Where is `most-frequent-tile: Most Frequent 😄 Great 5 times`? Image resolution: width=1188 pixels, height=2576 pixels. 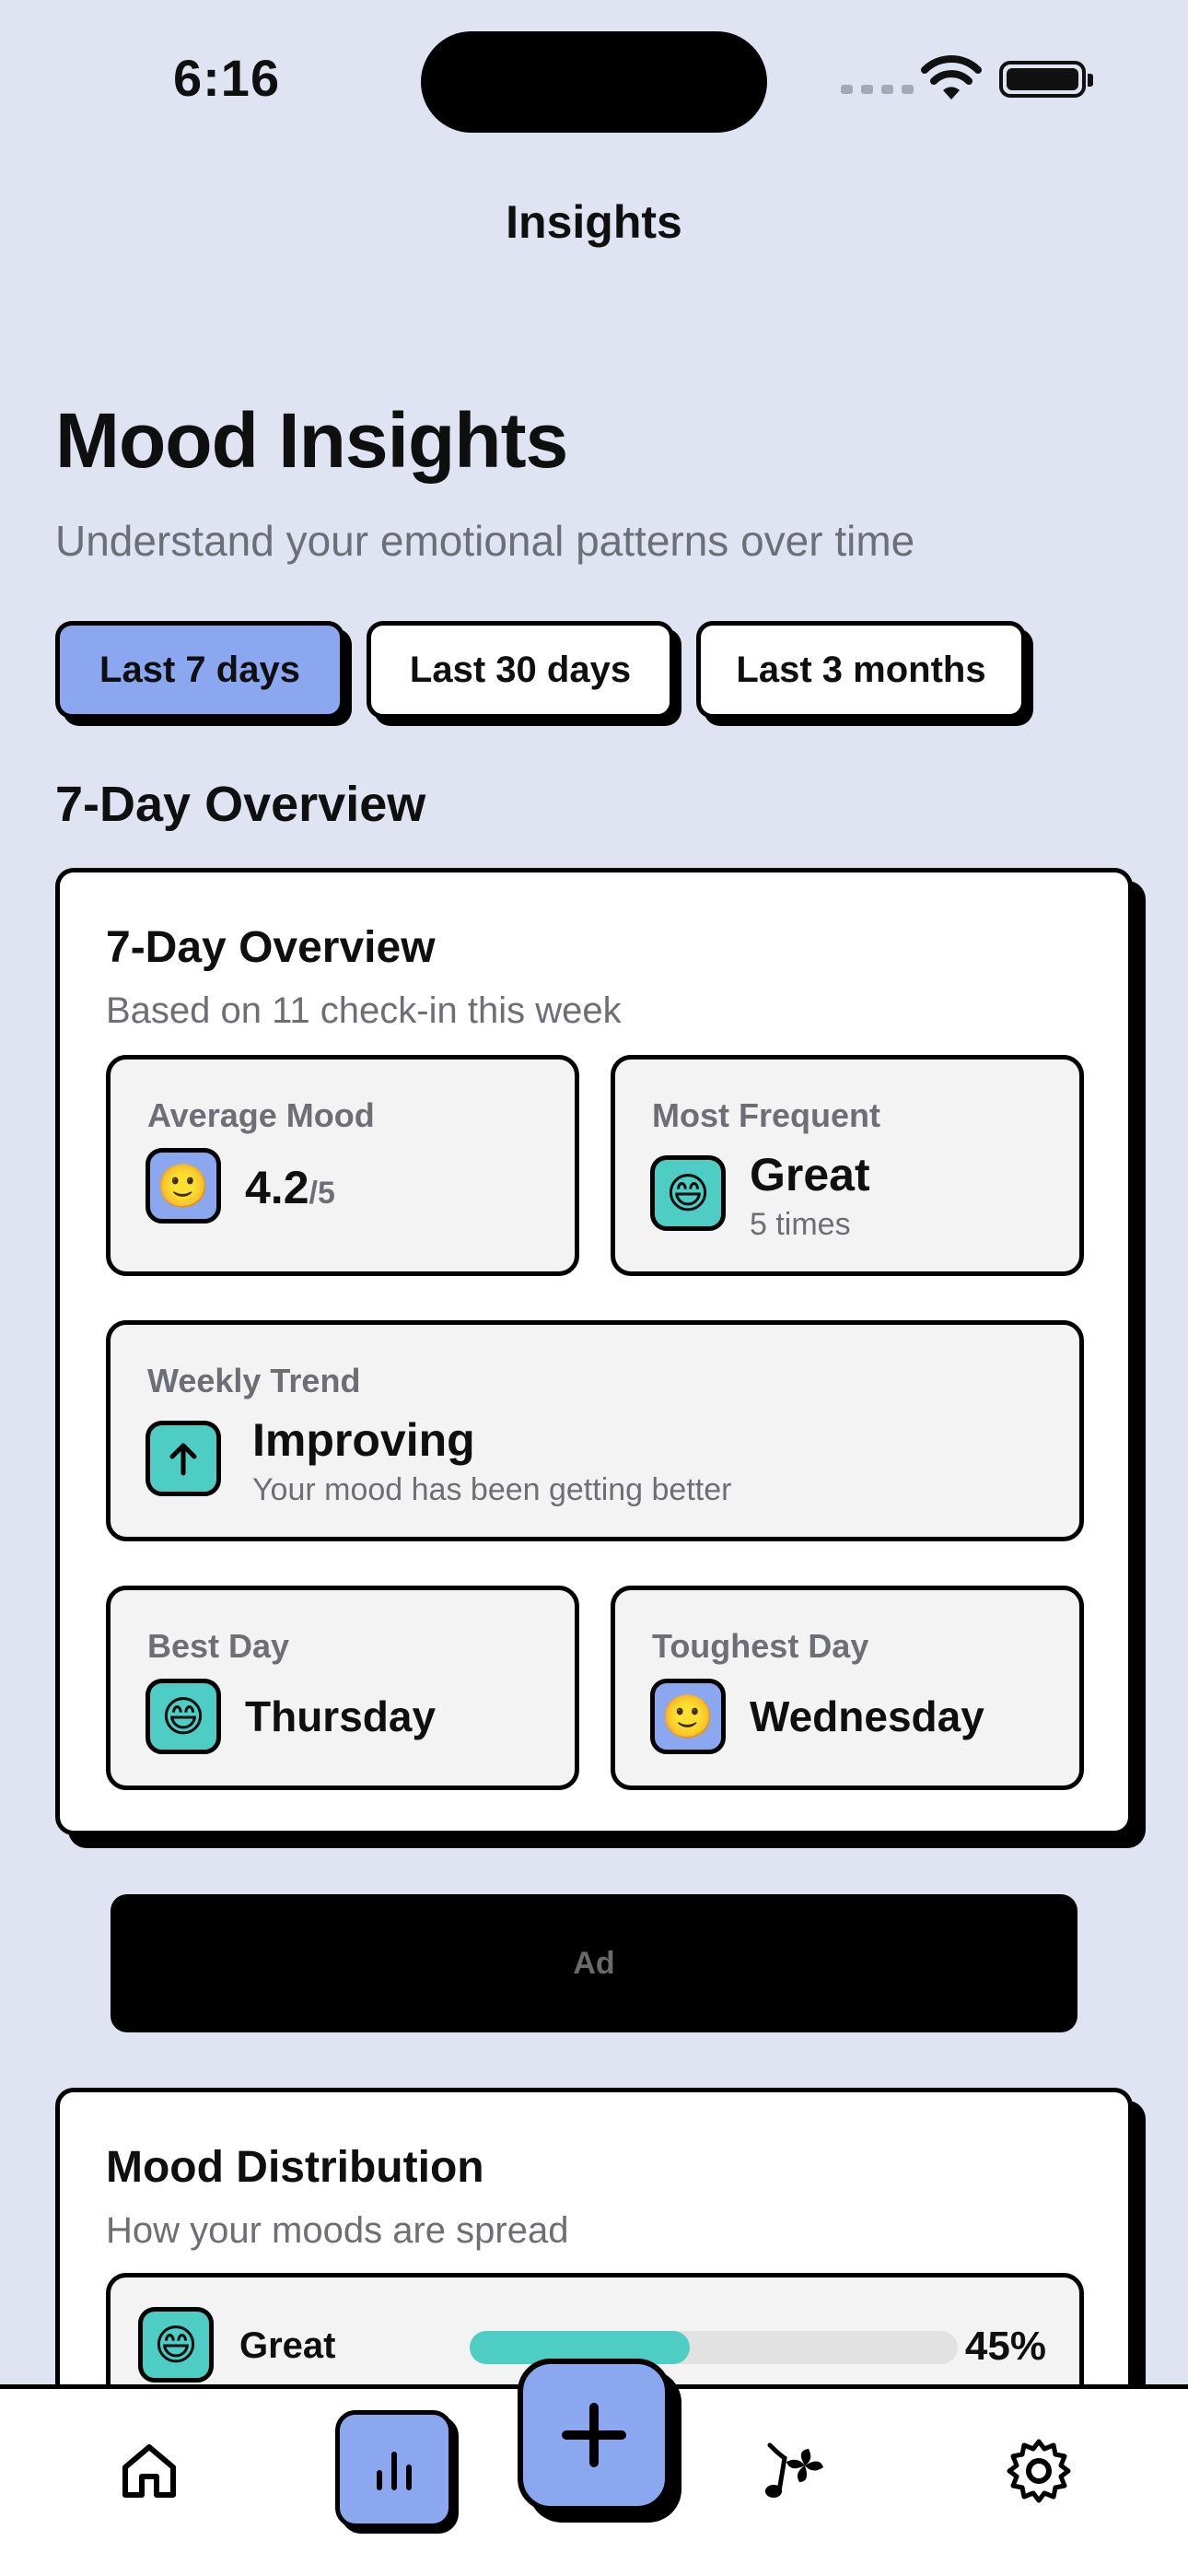 most-frequent-tile: Most Frequent 😄 Great 5 times is located at coordinates (847, 1165).